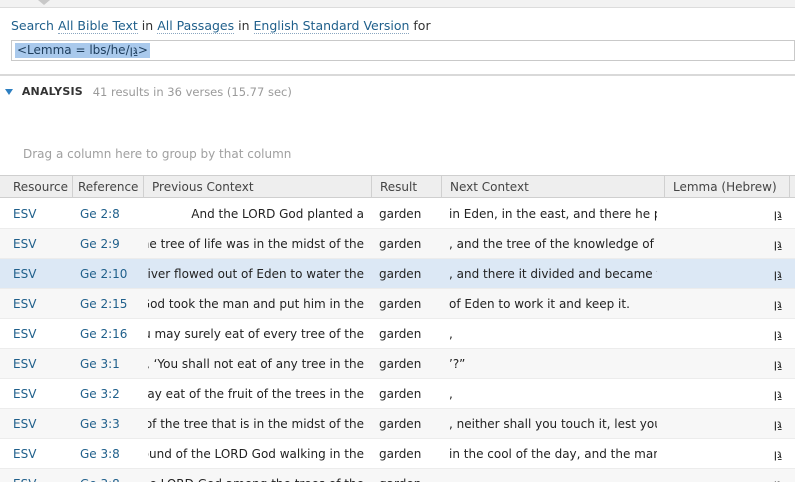 This screenshot has height=482, width=795. I want to click on previous-context-cell: RD God took the man and put him in the, so click(256, 304).